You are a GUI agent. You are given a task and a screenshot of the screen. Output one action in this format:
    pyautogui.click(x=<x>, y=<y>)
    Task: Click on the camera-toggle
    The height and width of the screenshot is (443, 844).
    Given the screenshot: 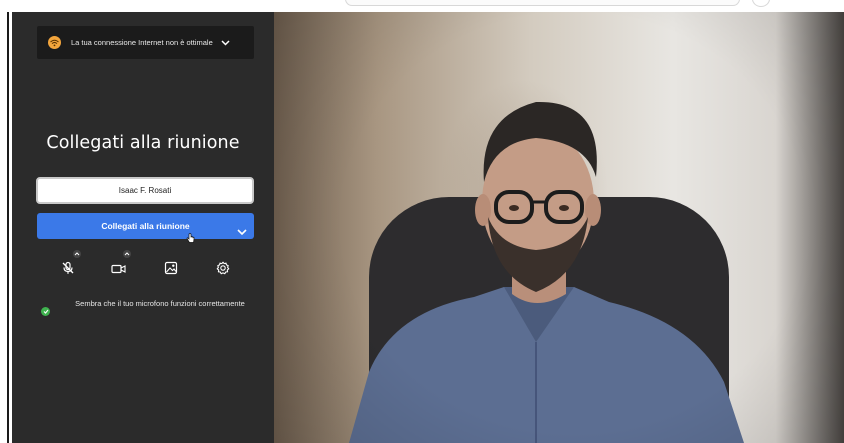 What is the action you would take?
    pyautogui.click(x=118, y=265)
    